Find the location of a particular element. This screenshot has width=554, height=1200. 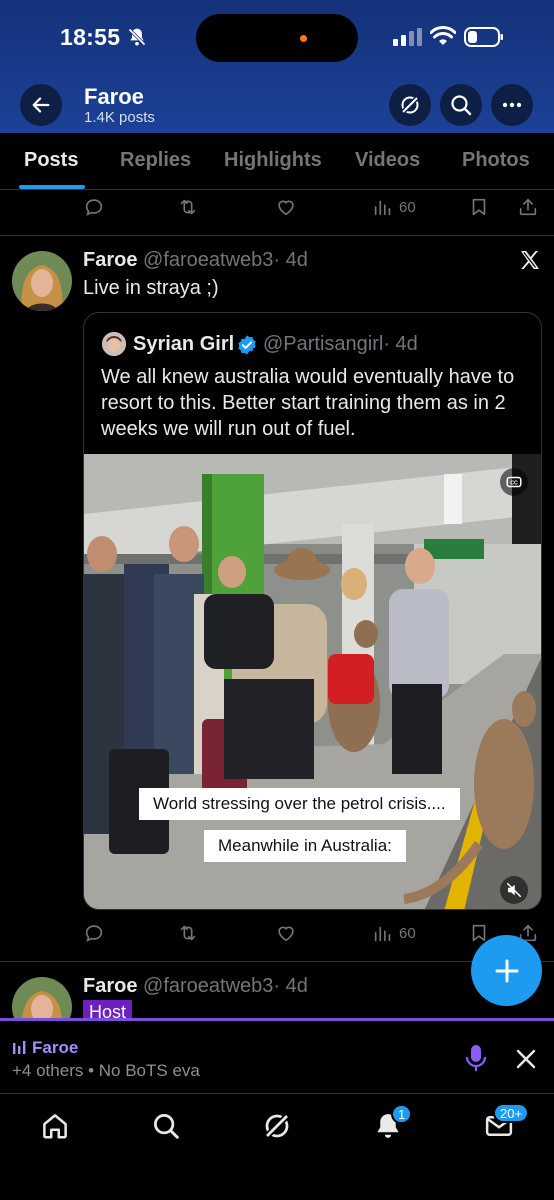

avatar is located at coordinates (42, 281).